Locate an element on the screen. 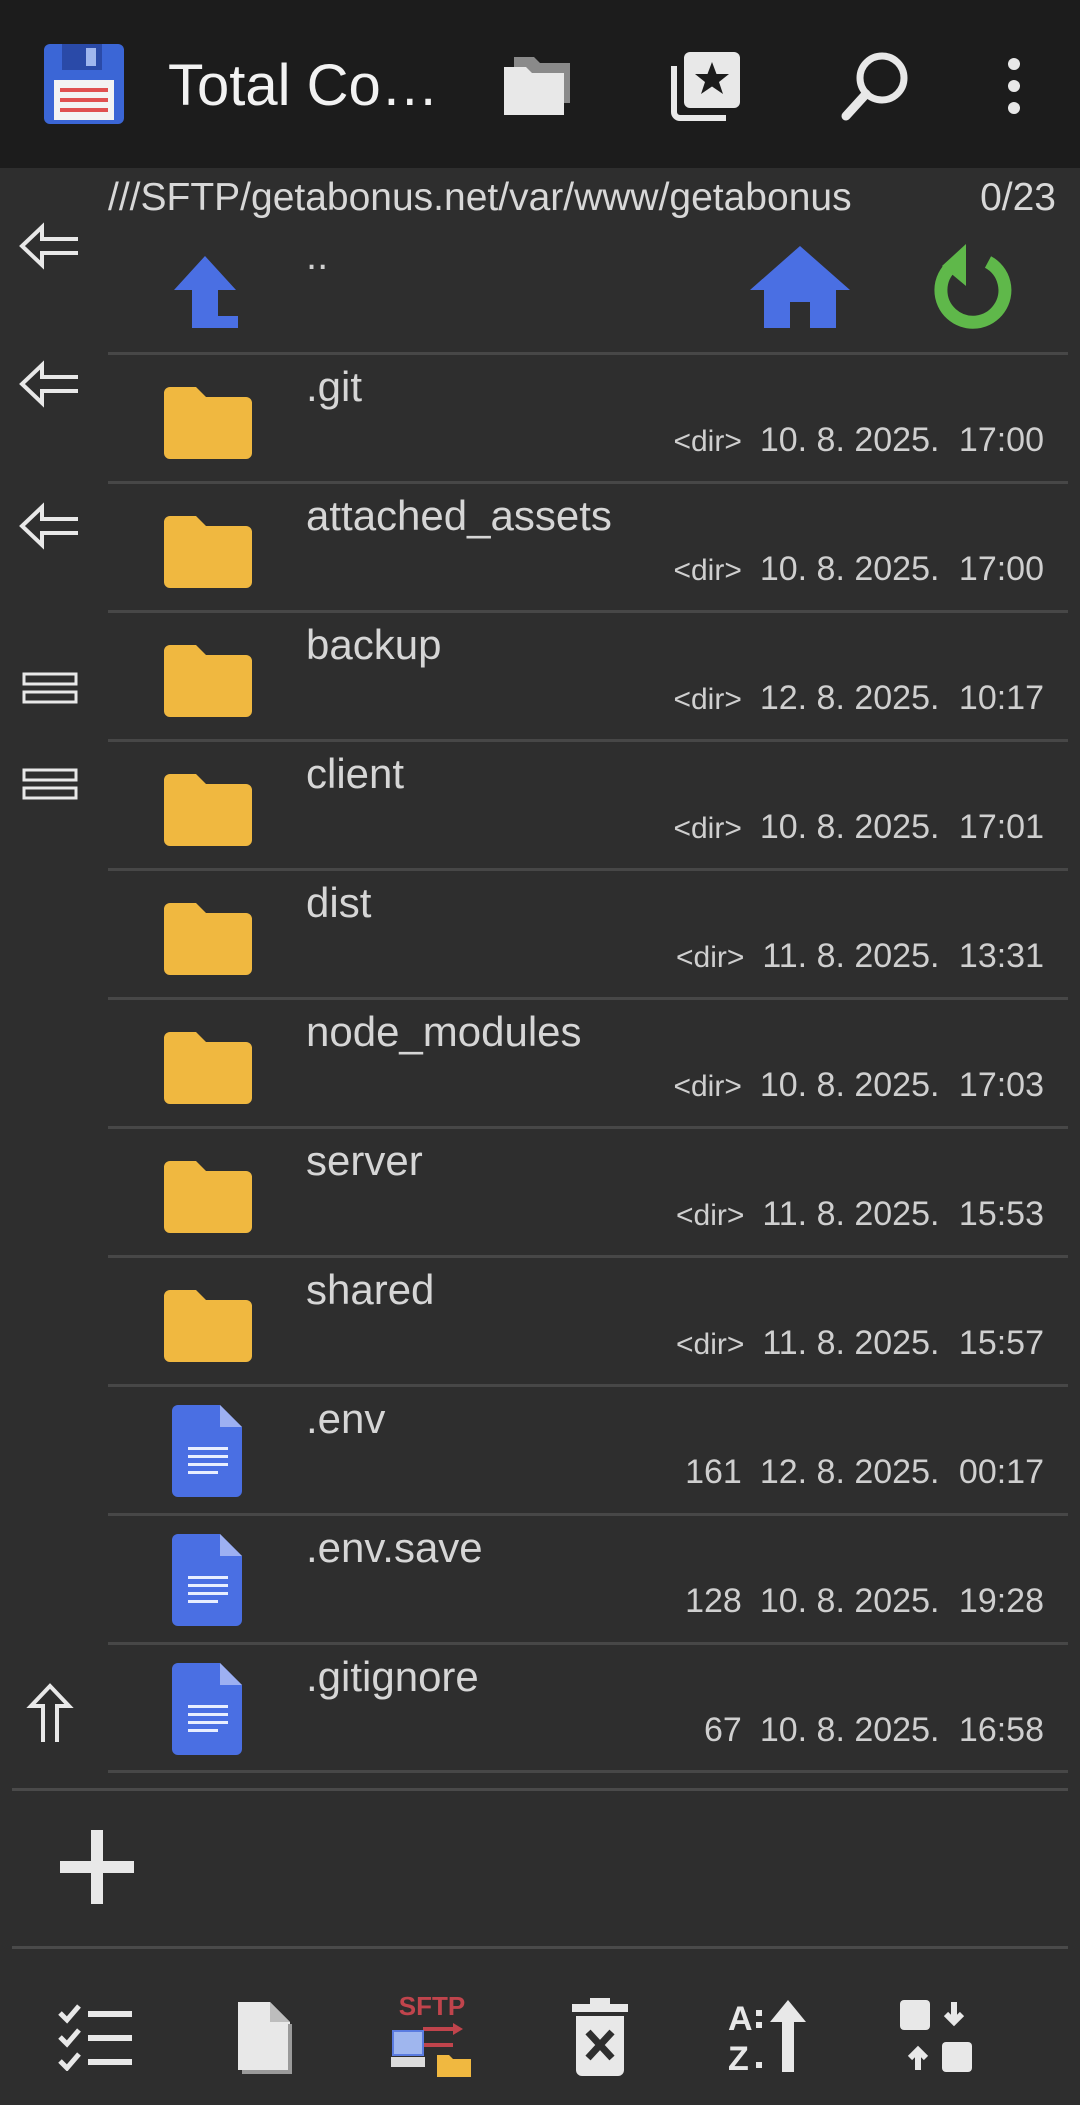 This screenshot has height=2105, width=1080. file-row: .env.save 128 10. 8. 2025. 19:28 is located at coordinates (588, 1577).